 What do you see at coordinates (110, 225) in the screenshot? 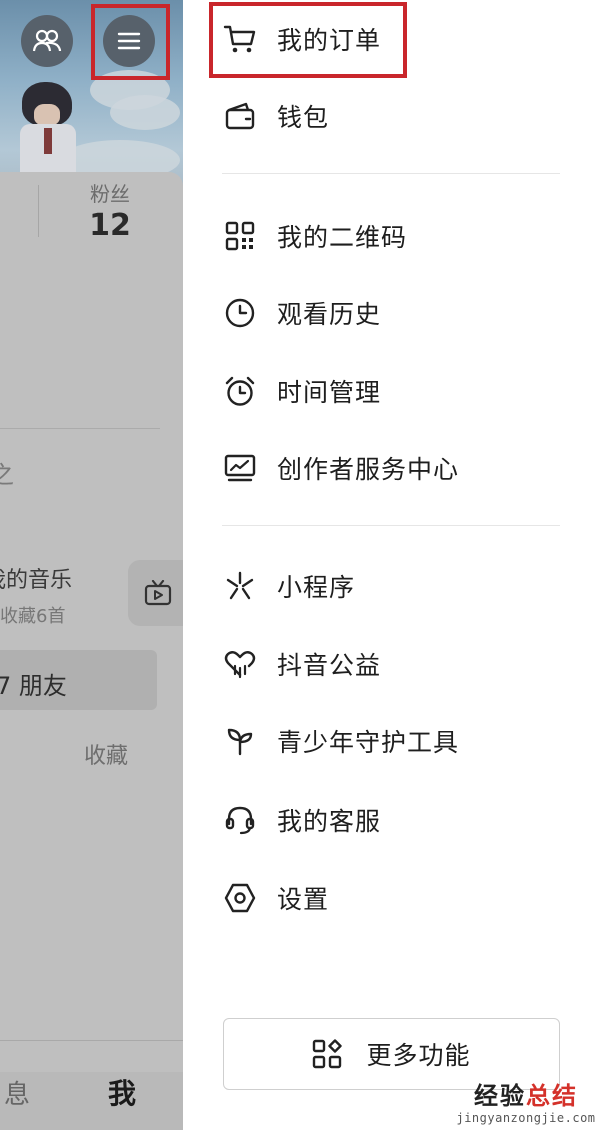
I see `fans-count: 12` at bounding box center [110, 225].